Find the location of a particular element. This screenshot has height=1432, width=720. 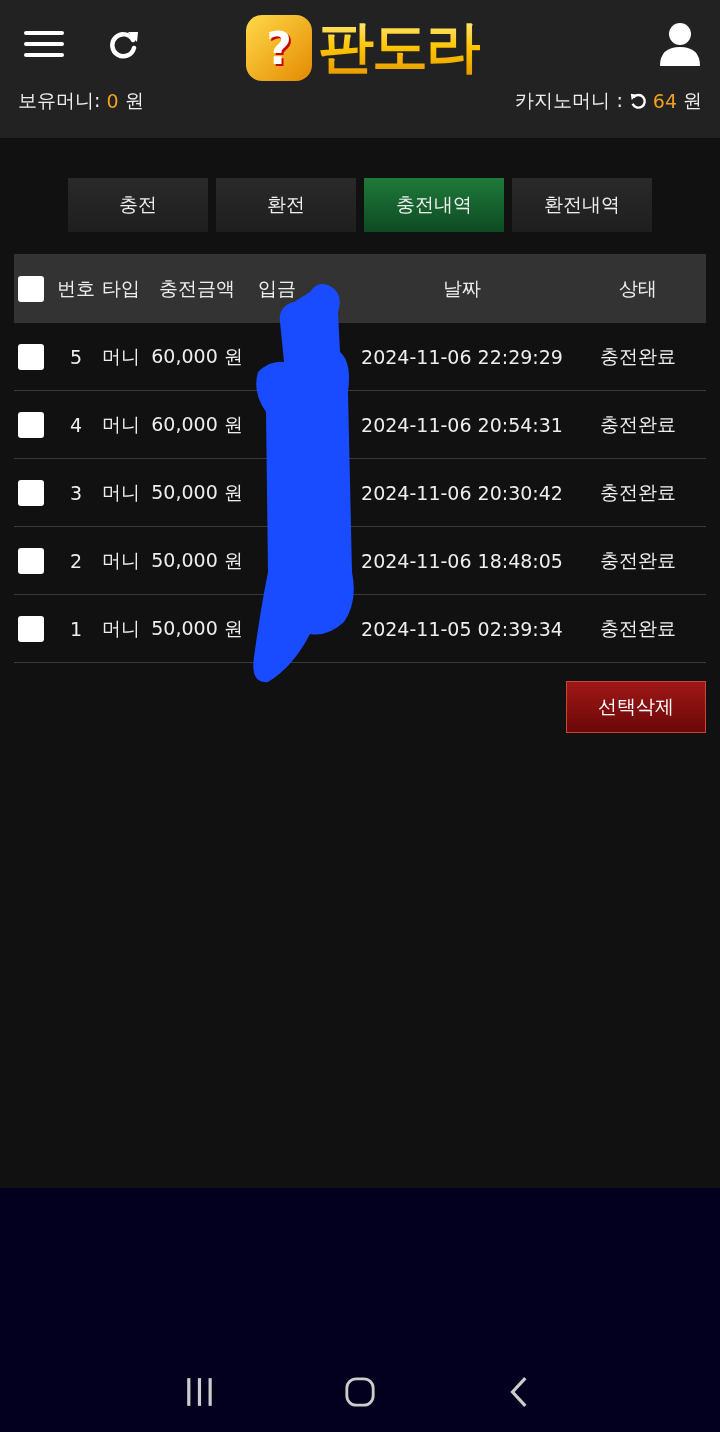

table-cell: 3 is located at coordinates (76, 492).